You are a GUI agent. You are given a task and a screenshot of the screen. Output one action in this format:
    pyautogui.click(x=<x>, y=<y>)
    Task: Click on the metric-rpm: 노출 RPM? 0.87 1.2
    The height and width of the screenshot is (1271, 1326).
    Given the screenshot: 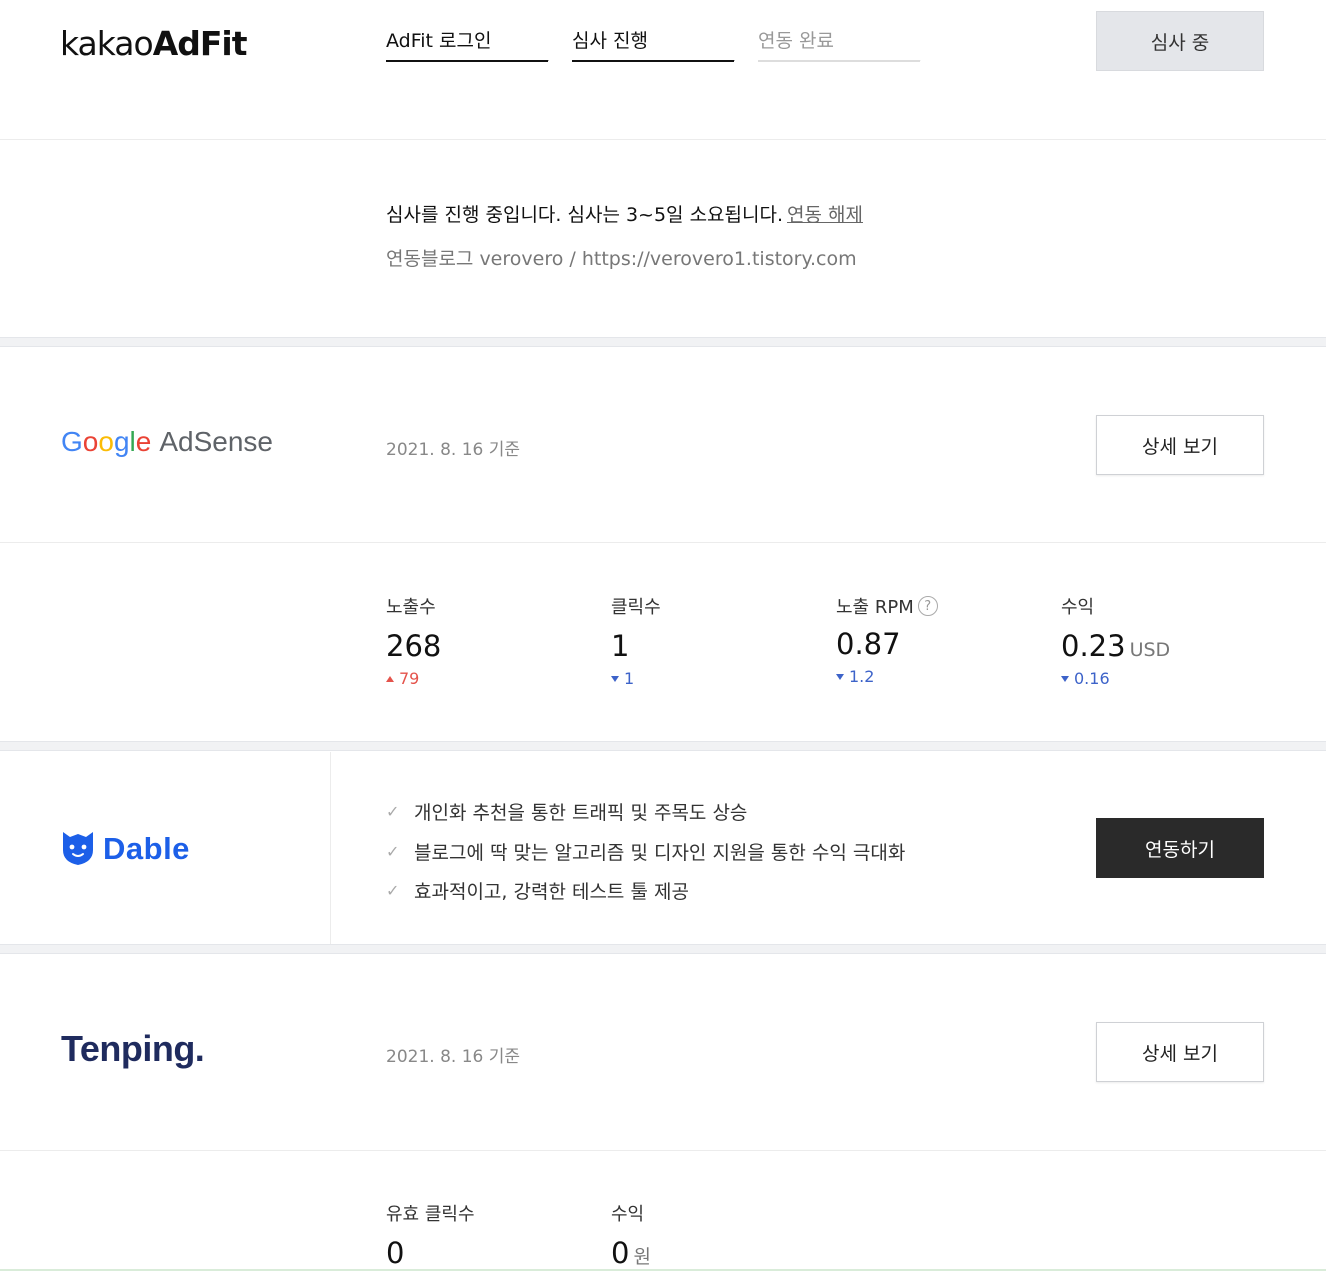 What is the action you would take?
    pyautogui.click(x=887, y=639)
    